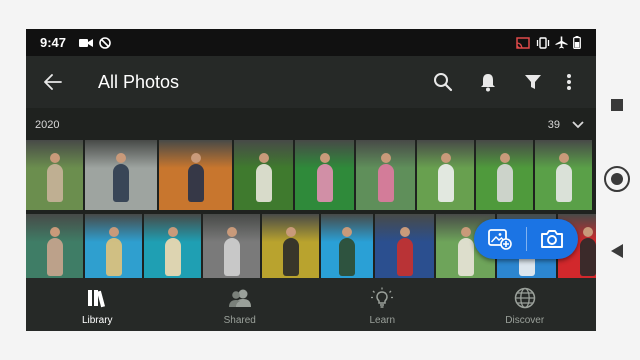 The image size is (640, 360). Describe the element at coordinates (561, 42) in the screenshot. I see `airplane-mode-icon` at that location.